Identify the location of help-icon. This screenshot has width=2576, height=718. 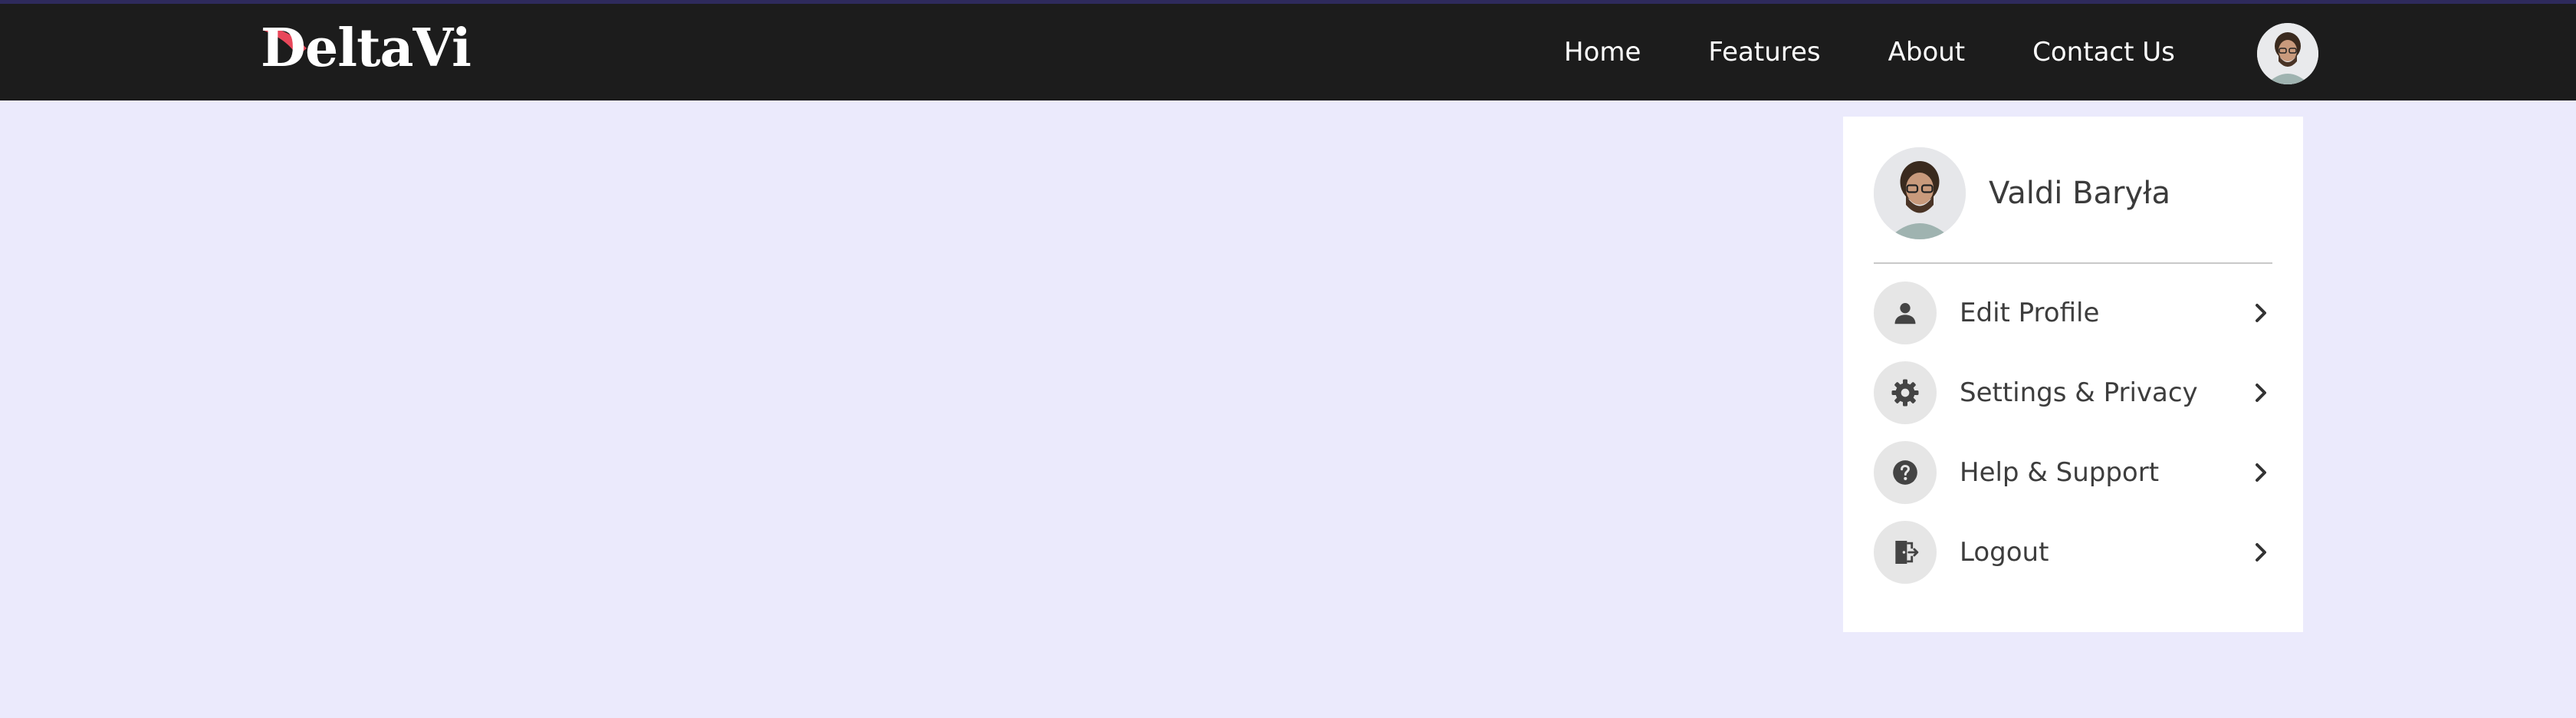
(1905, 473).